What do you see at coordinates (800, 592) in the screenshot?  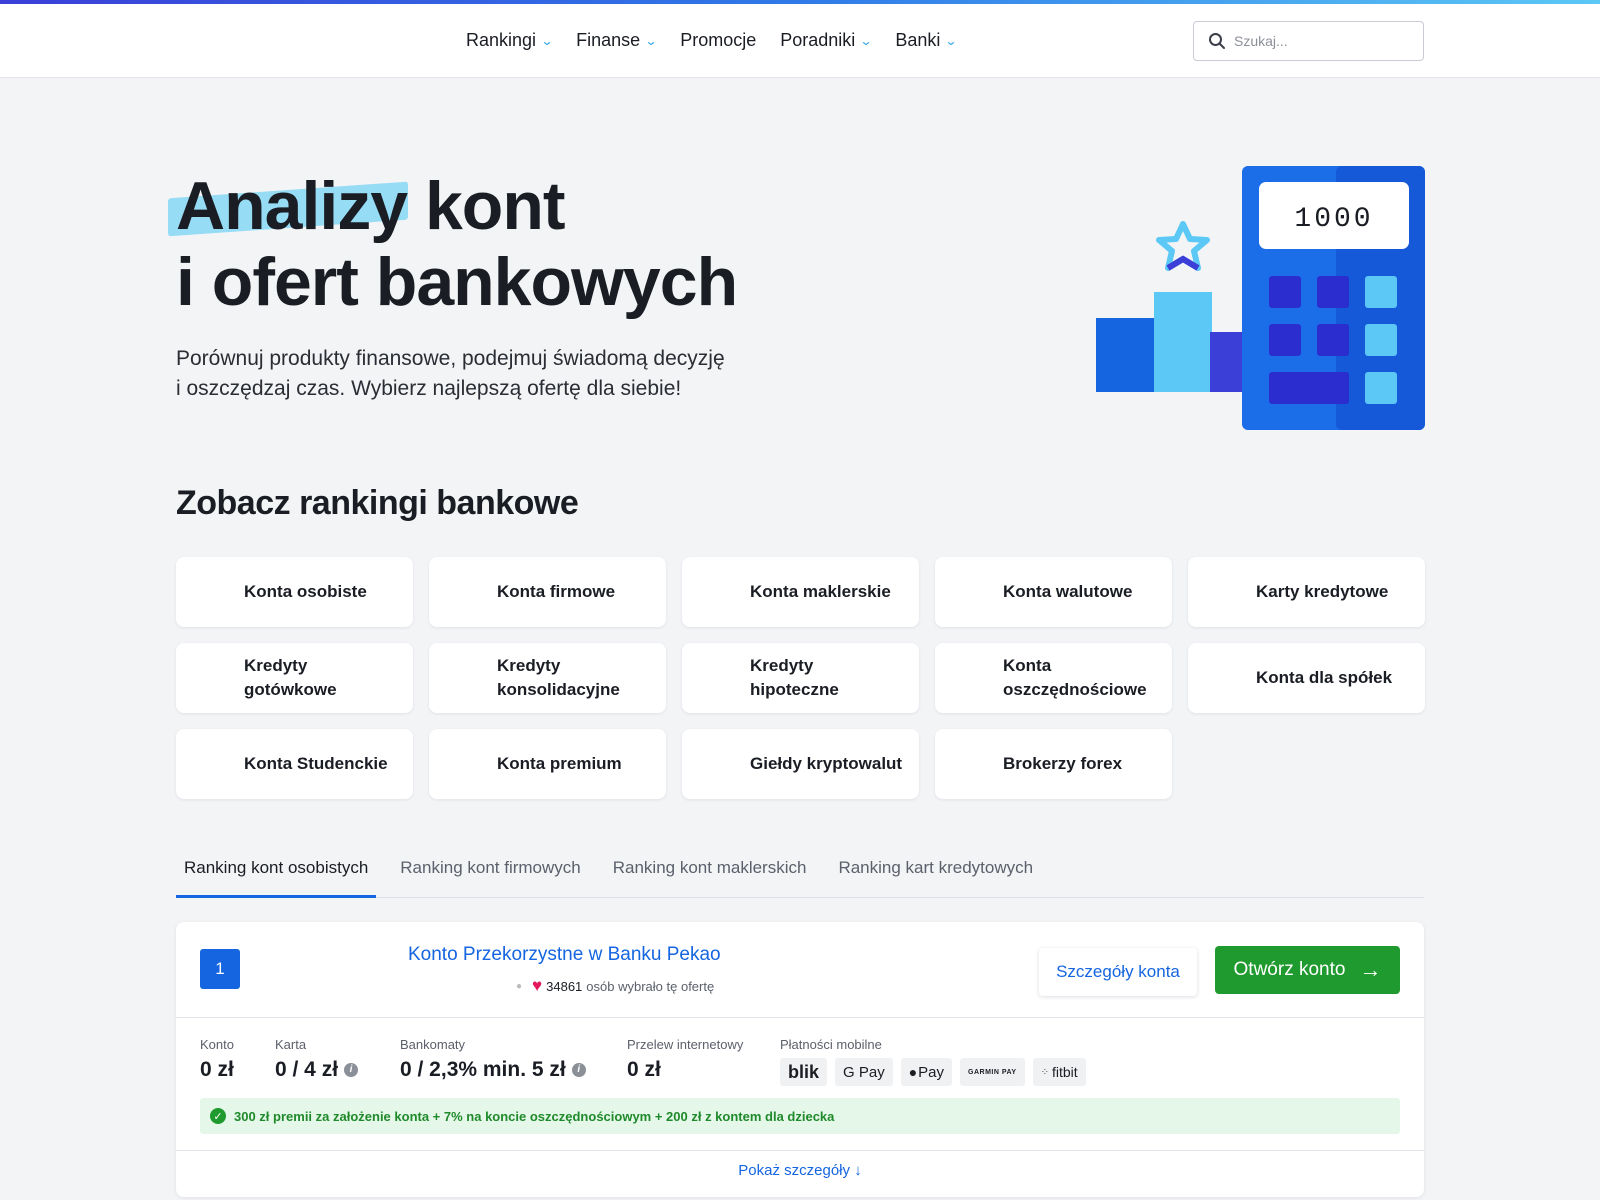 I see `ranking-tile: Konta maklerskie` at bounding box center [800, 592].